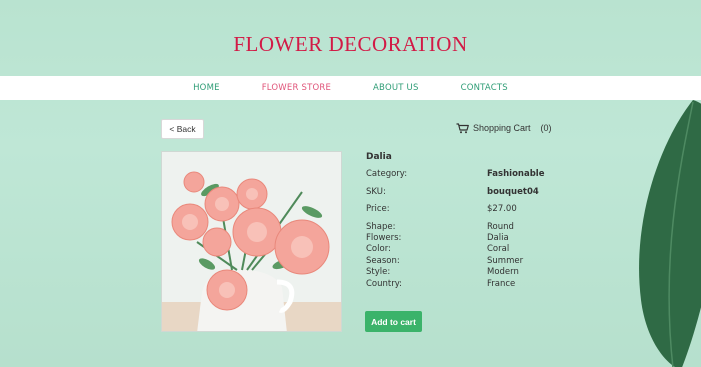 This screenshot has height=367, width=701. What do you see at coordinates (466, 175) in the screenshot?
I see `detail-row-category: Category: Fashionable` at bounding box center [466, 175].